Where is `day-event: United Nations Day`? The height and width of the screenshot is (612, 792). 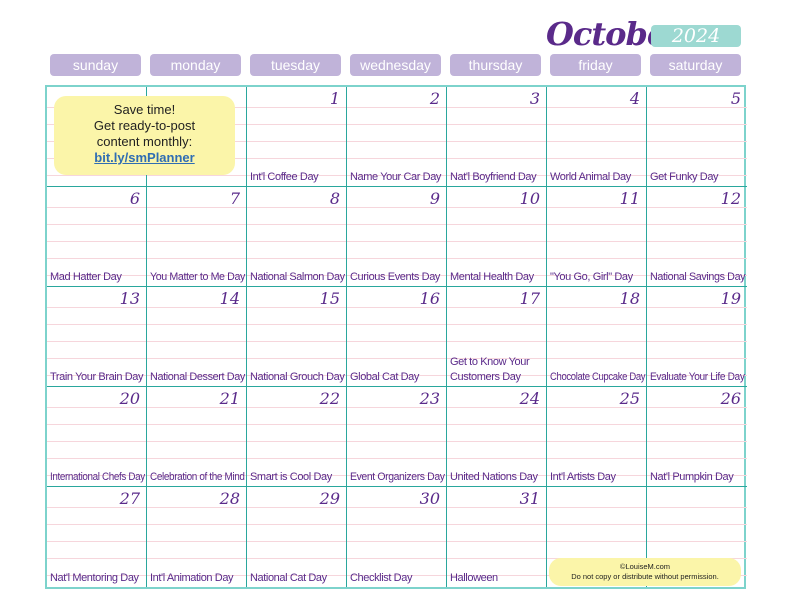 day-event: United Nations Day is located at coordinates (494, 477).